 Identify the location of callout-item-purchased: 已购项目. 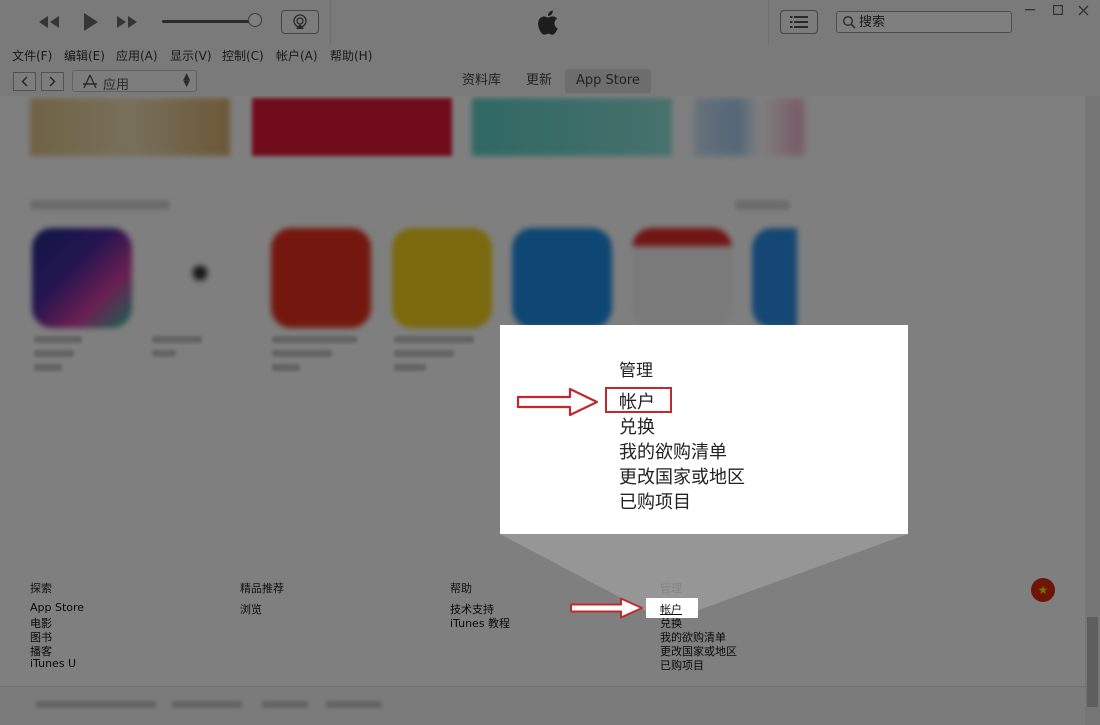
(655, 501).